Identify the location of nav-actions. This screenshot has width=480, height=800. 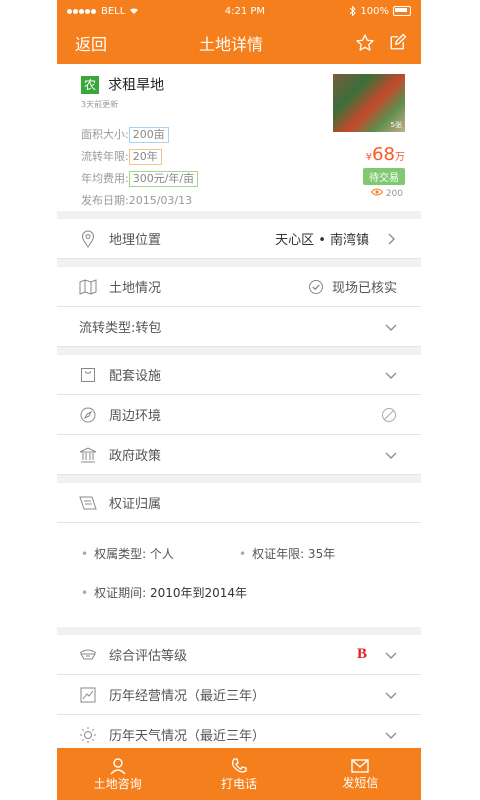
(381, 43).